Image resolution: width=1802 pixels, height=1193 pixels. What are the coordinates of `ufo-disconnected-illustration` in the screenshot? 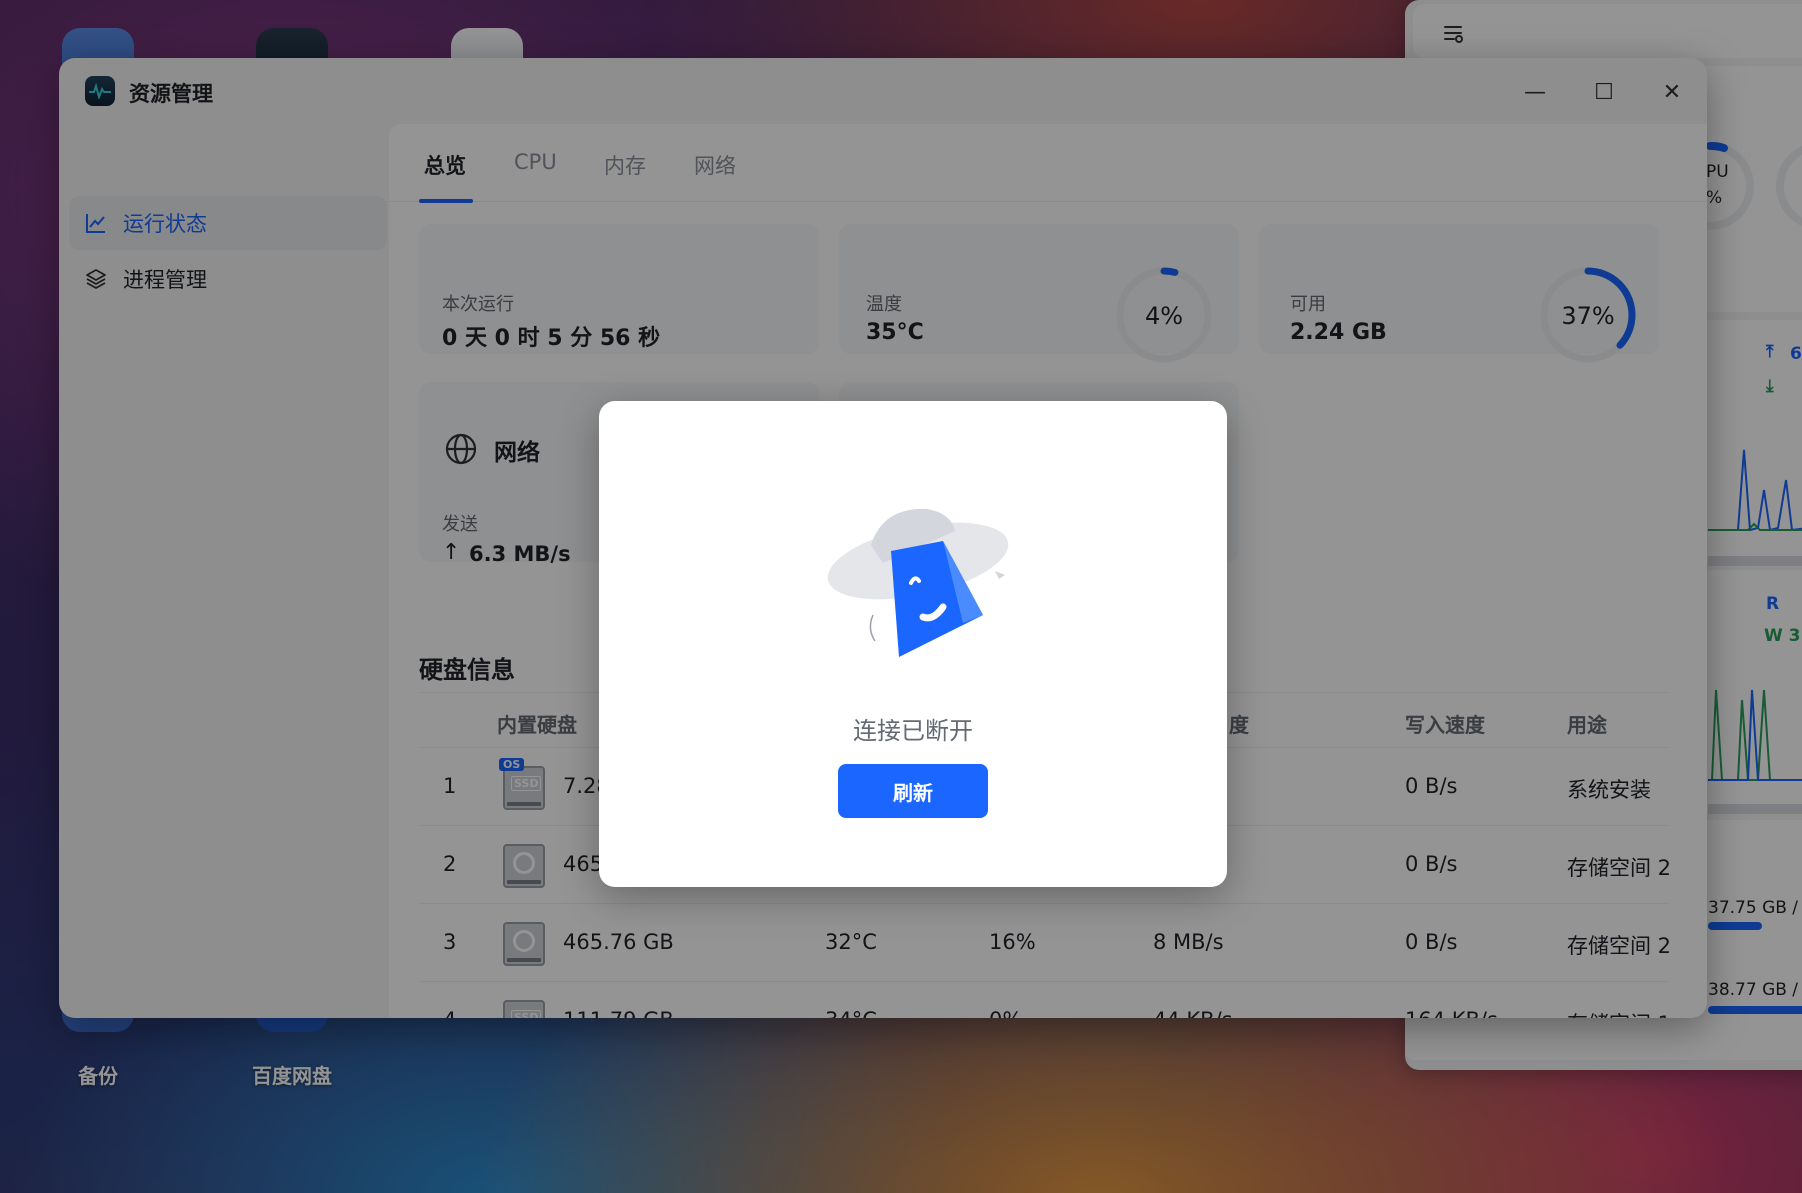 It's located at (918, 582).